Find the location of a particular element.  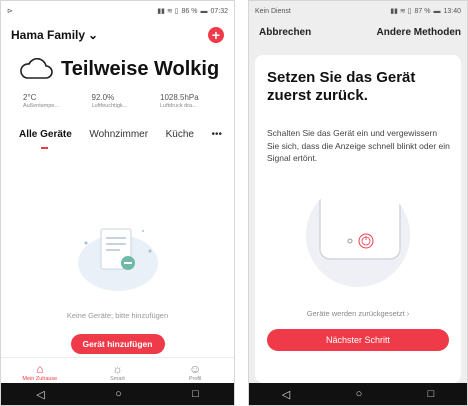

clock: 13:40 is located at coordinates (452, 11).